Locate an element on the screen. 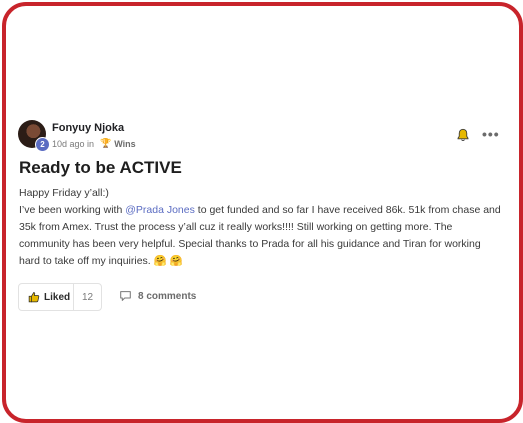 The image size is (523, 423). author-avatar: 2 is located at coordinates (34, 136).